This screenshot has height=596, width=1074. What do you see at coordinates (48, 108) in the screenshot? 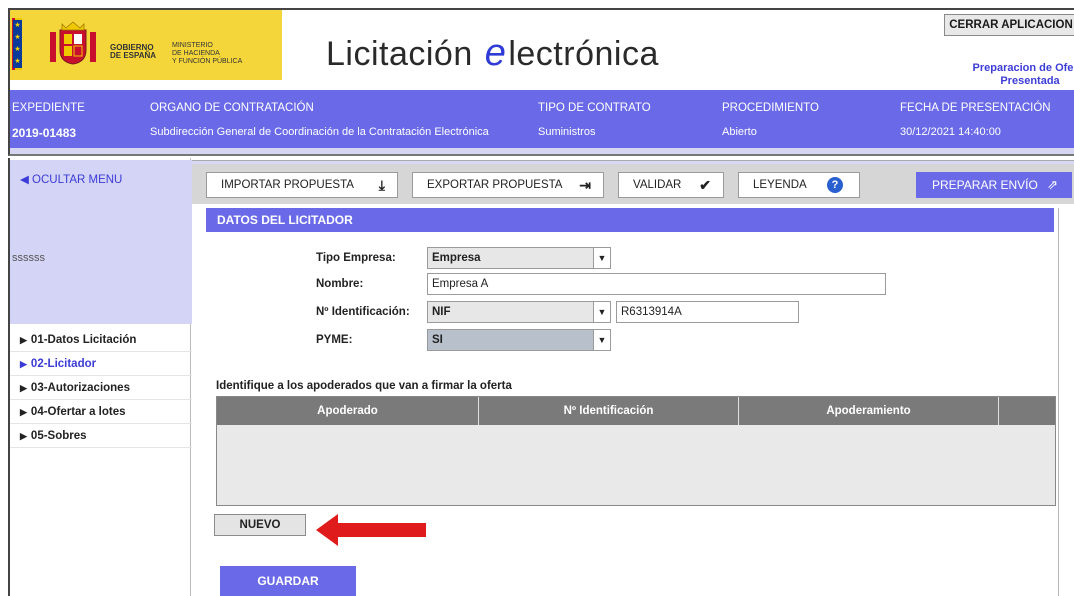
I see `expediente-label: EXPEDIENTE` at bounding box center [48, 108].